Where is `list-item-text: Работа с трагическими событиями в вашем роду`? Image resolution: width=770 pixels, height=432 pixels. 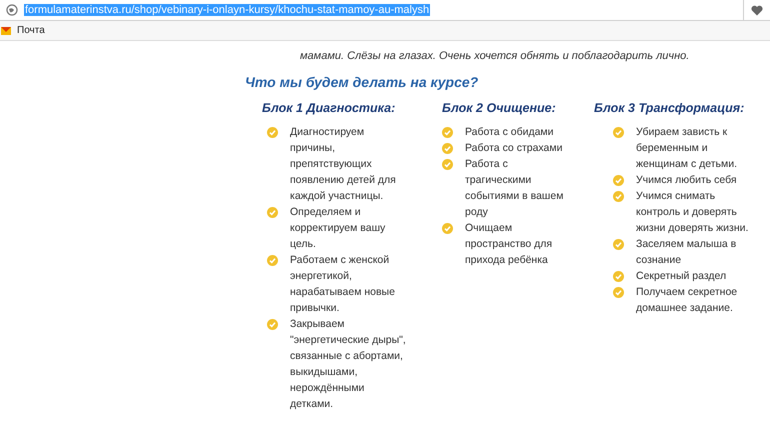 list-item-text: Работа с трагическими событиями в вашем роду is located at coordinates (514, 188).